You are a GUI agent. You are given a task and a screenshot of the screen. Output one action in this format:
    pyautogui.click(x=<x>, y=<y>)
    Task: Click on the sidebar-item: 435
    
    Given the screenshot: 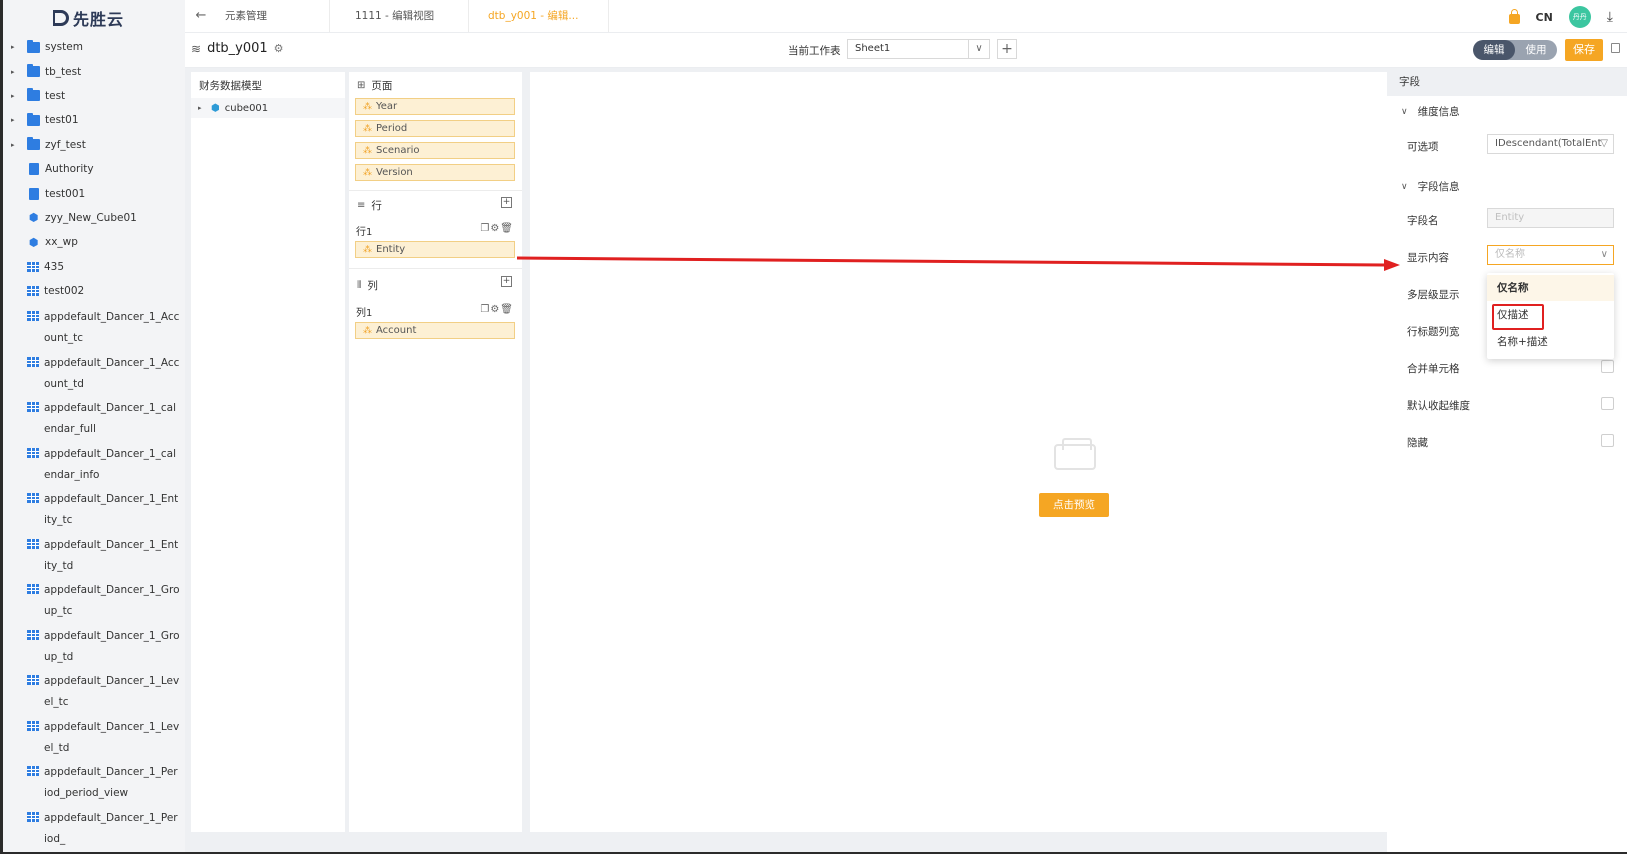 What is the action you would take?
    pyautogui.click(x=94, y=267)
    